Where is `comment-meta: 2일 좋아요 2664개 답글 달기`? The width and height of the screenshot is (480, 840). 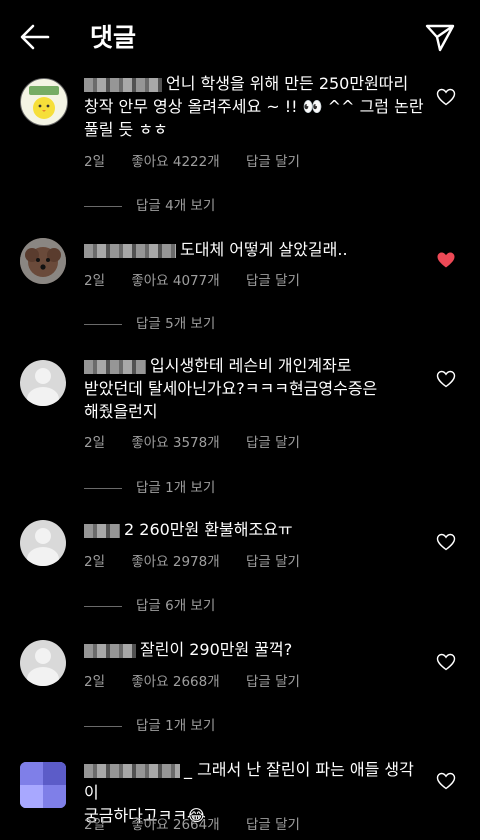 comment-meta: 2일 좋아요 2664개 답글 달기 is located at coordinates (203, 823).